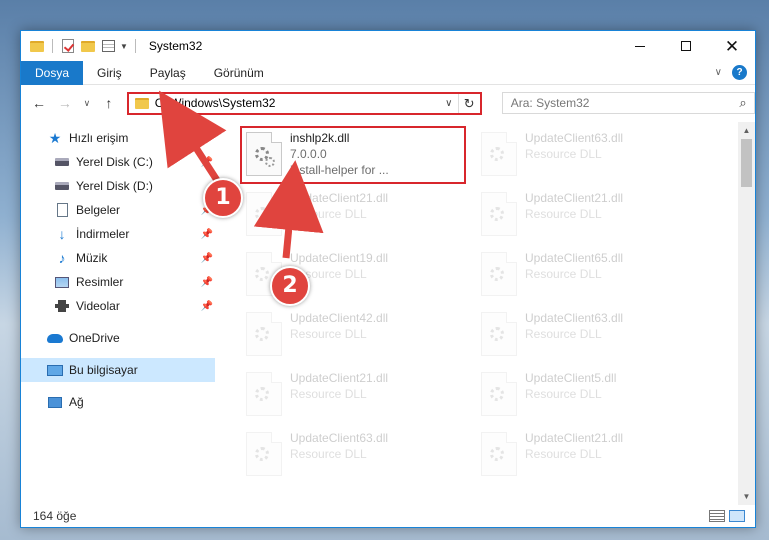  I want to click on vertical-scrollbar: ▲ ▼, so click(746, 313).